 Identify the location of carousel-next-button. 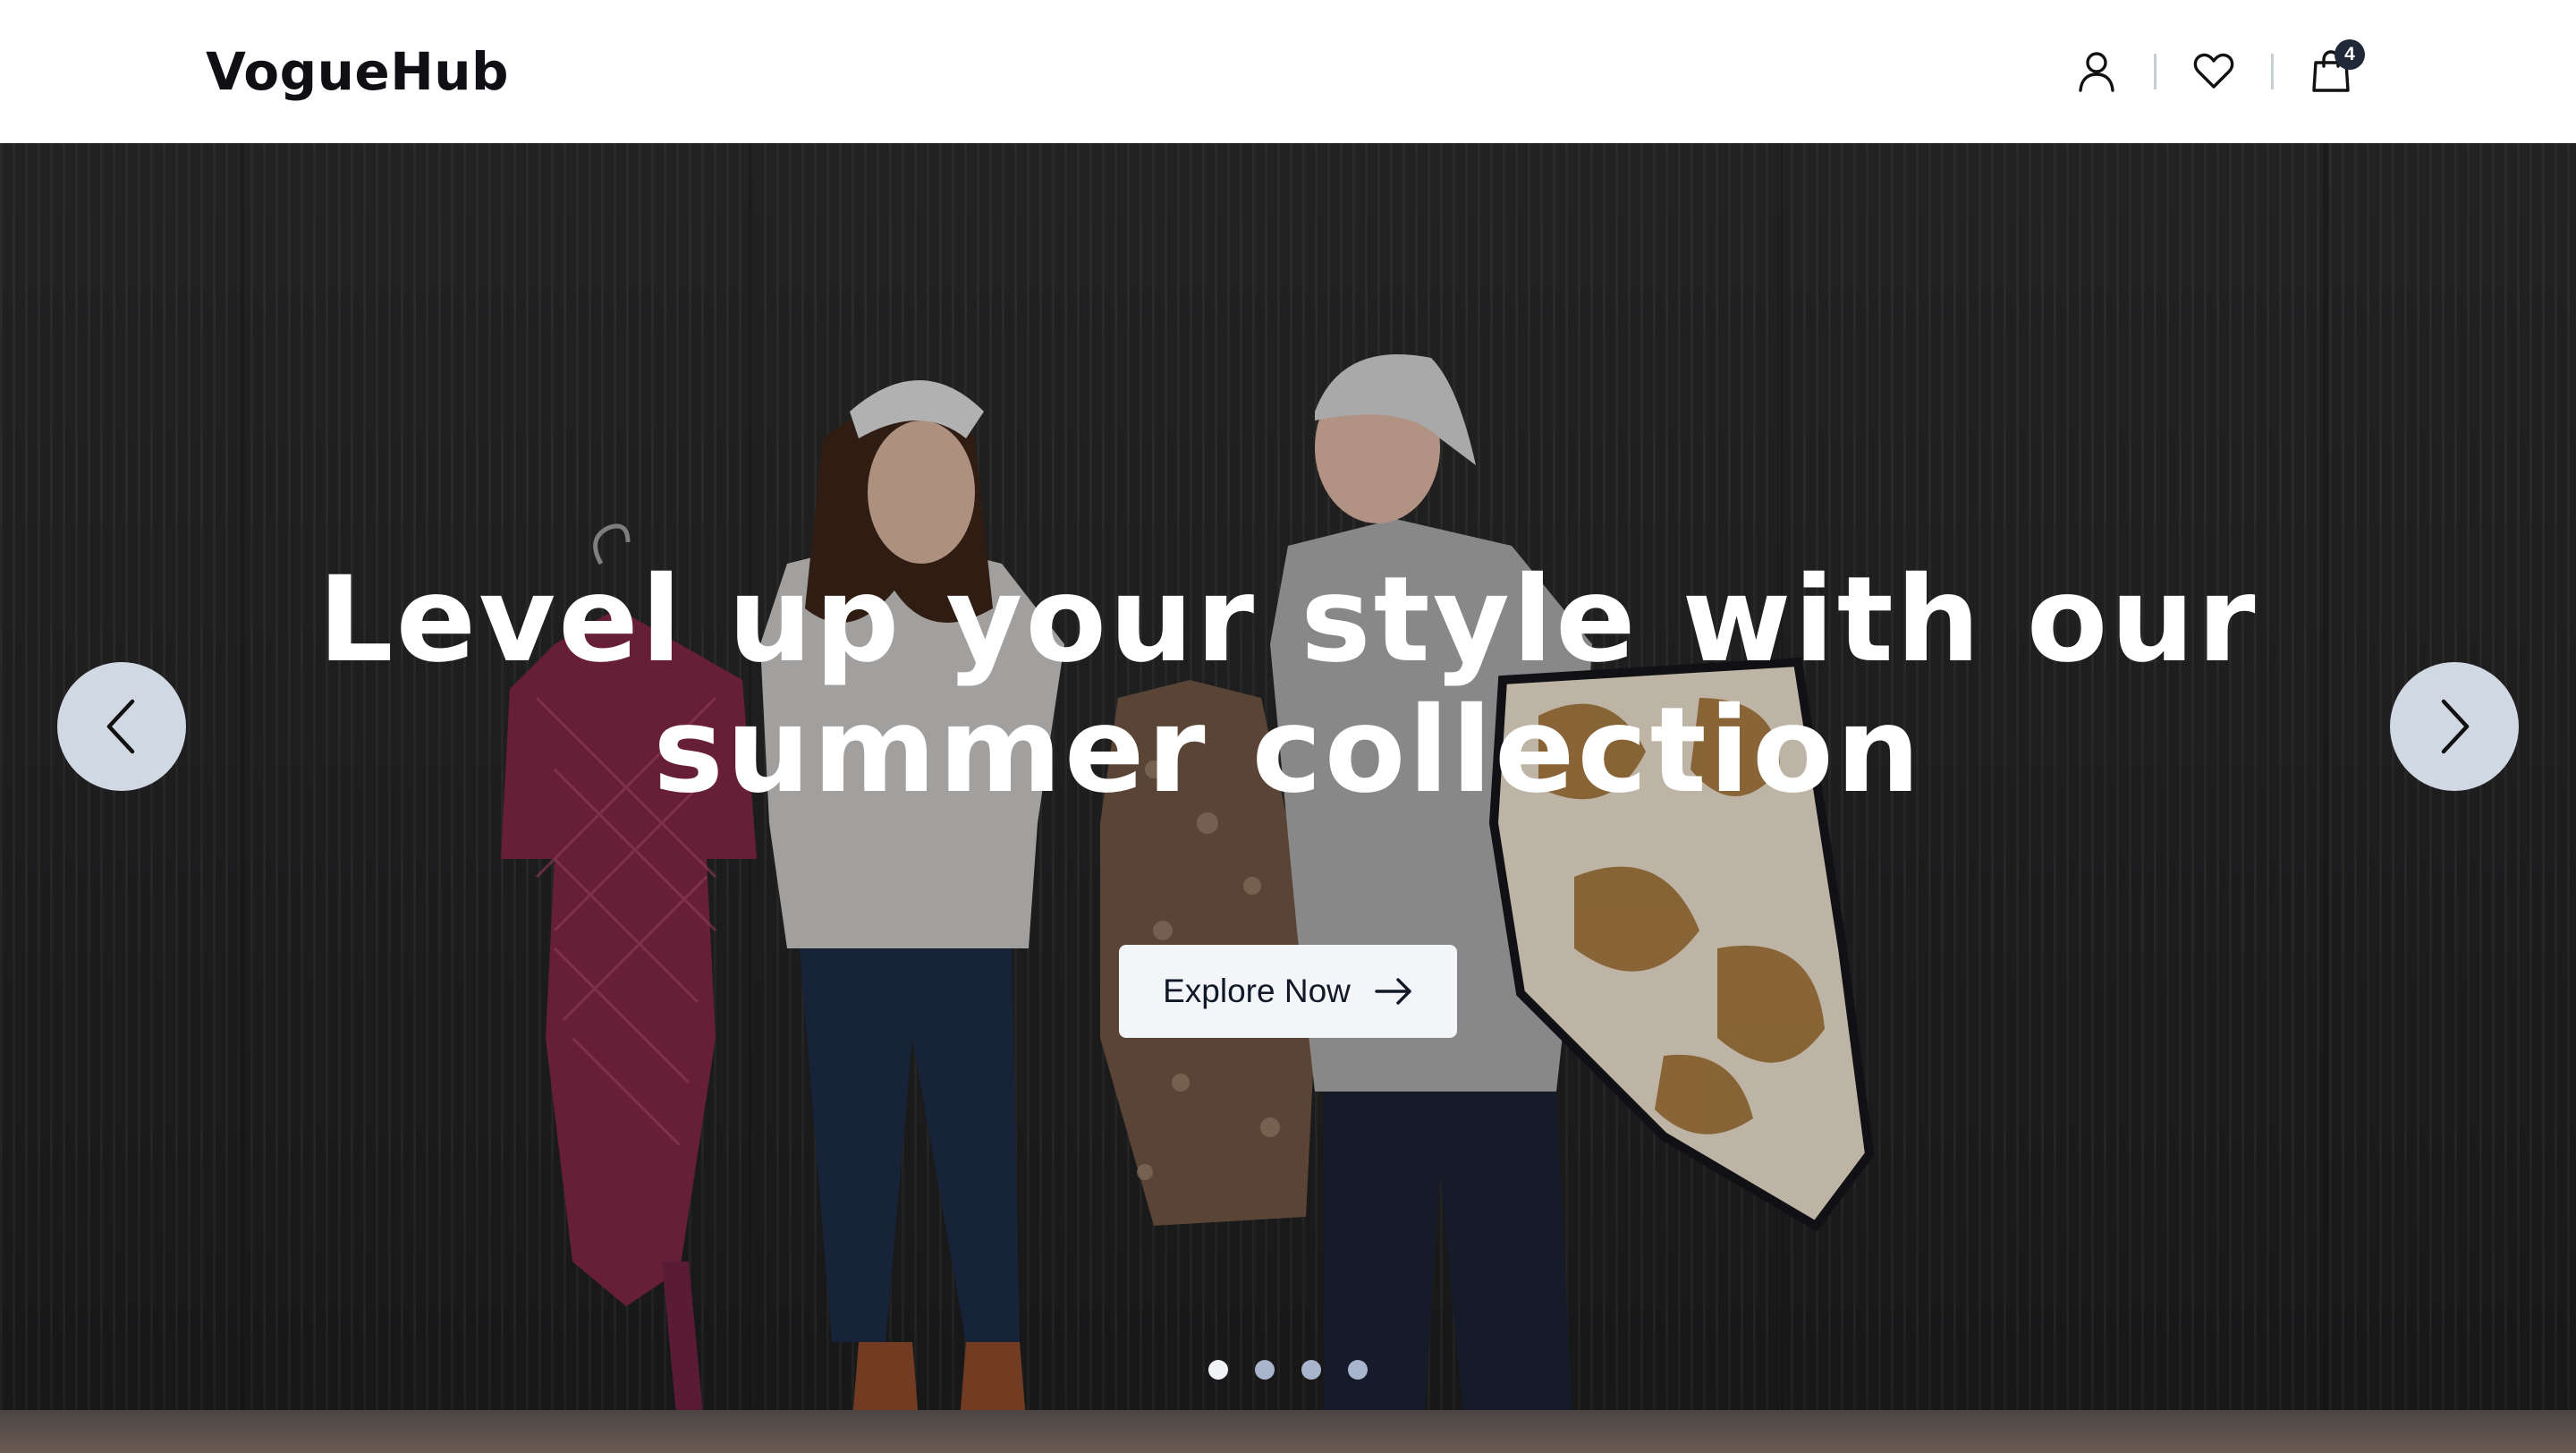
(2454, 726).